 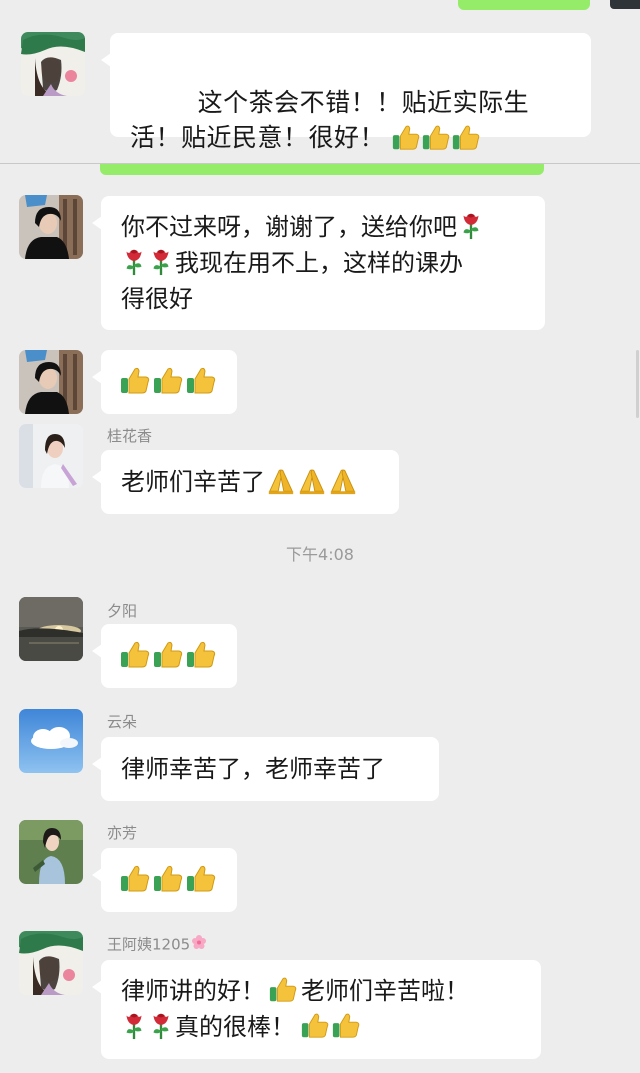 What do you see at coordinates (253, 769) in the screenshot?
I see `message-text: 律师幸苦了，老师幸苦了` at bounding box center [253, 769].